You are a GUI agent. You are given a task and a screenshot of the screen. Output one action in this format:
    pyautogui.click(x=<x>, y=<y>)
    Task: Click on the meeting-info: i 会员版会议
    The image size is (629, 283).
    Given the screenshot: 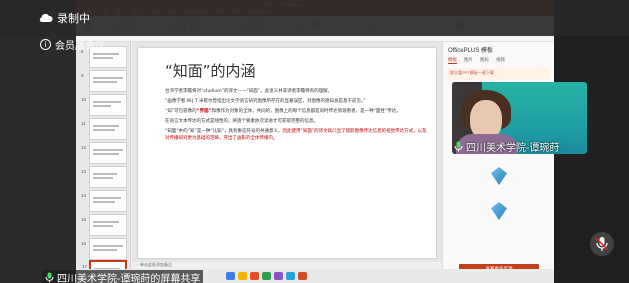 What is the action you would take?
    pyautogui.click(x=72, y=44)
    